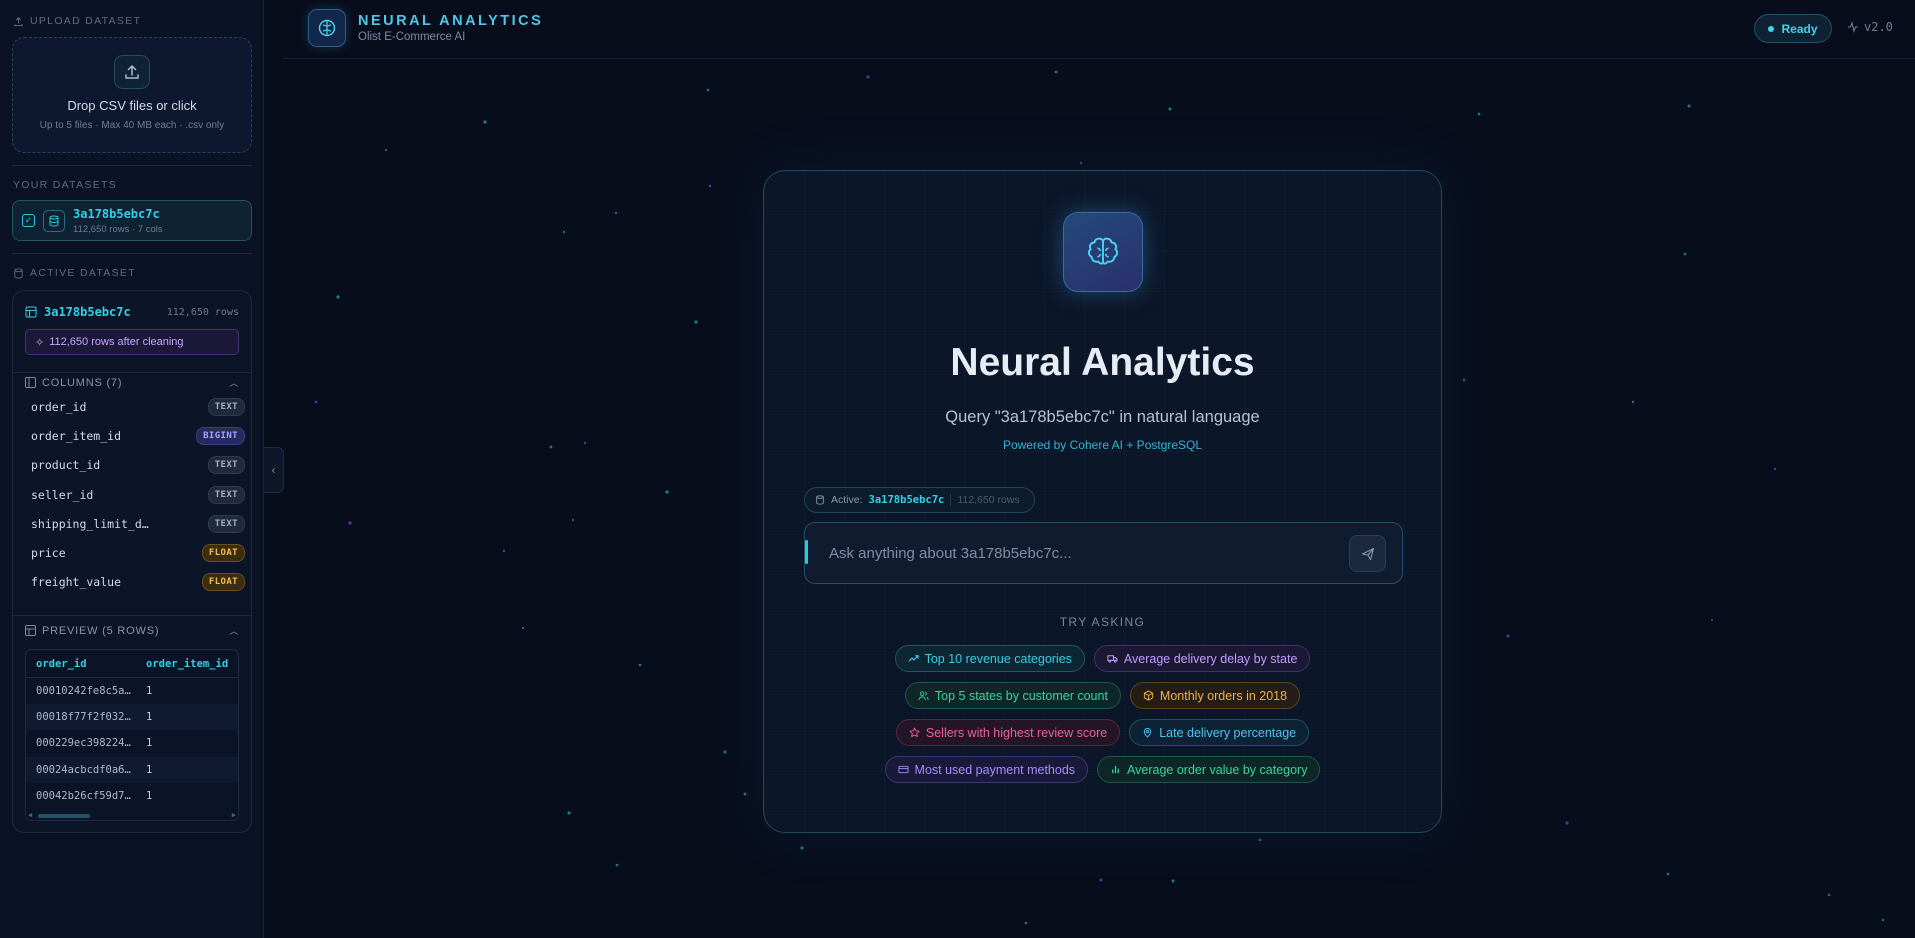  What do you see at coordinates (132, 815) in the screenshot?
I see `horizontal-scrollbar: ◀ ▶` at bounding box center [132, 815].